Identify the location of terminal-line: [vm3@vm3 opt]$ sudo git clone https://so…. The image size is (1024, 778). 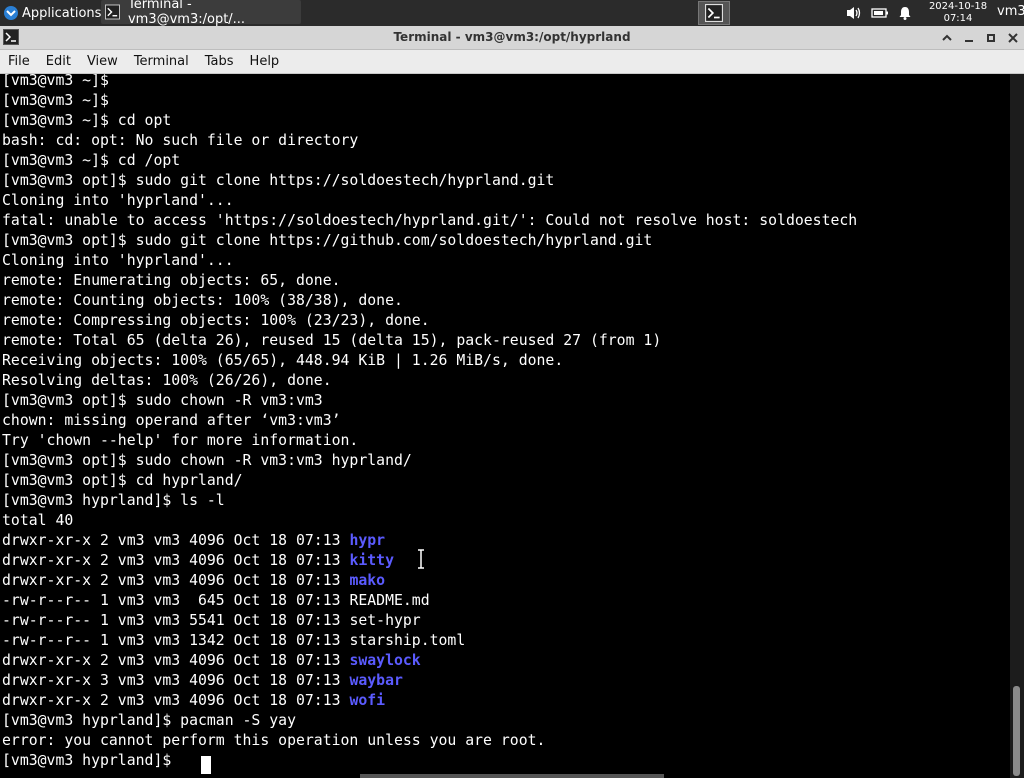
(278, 180).